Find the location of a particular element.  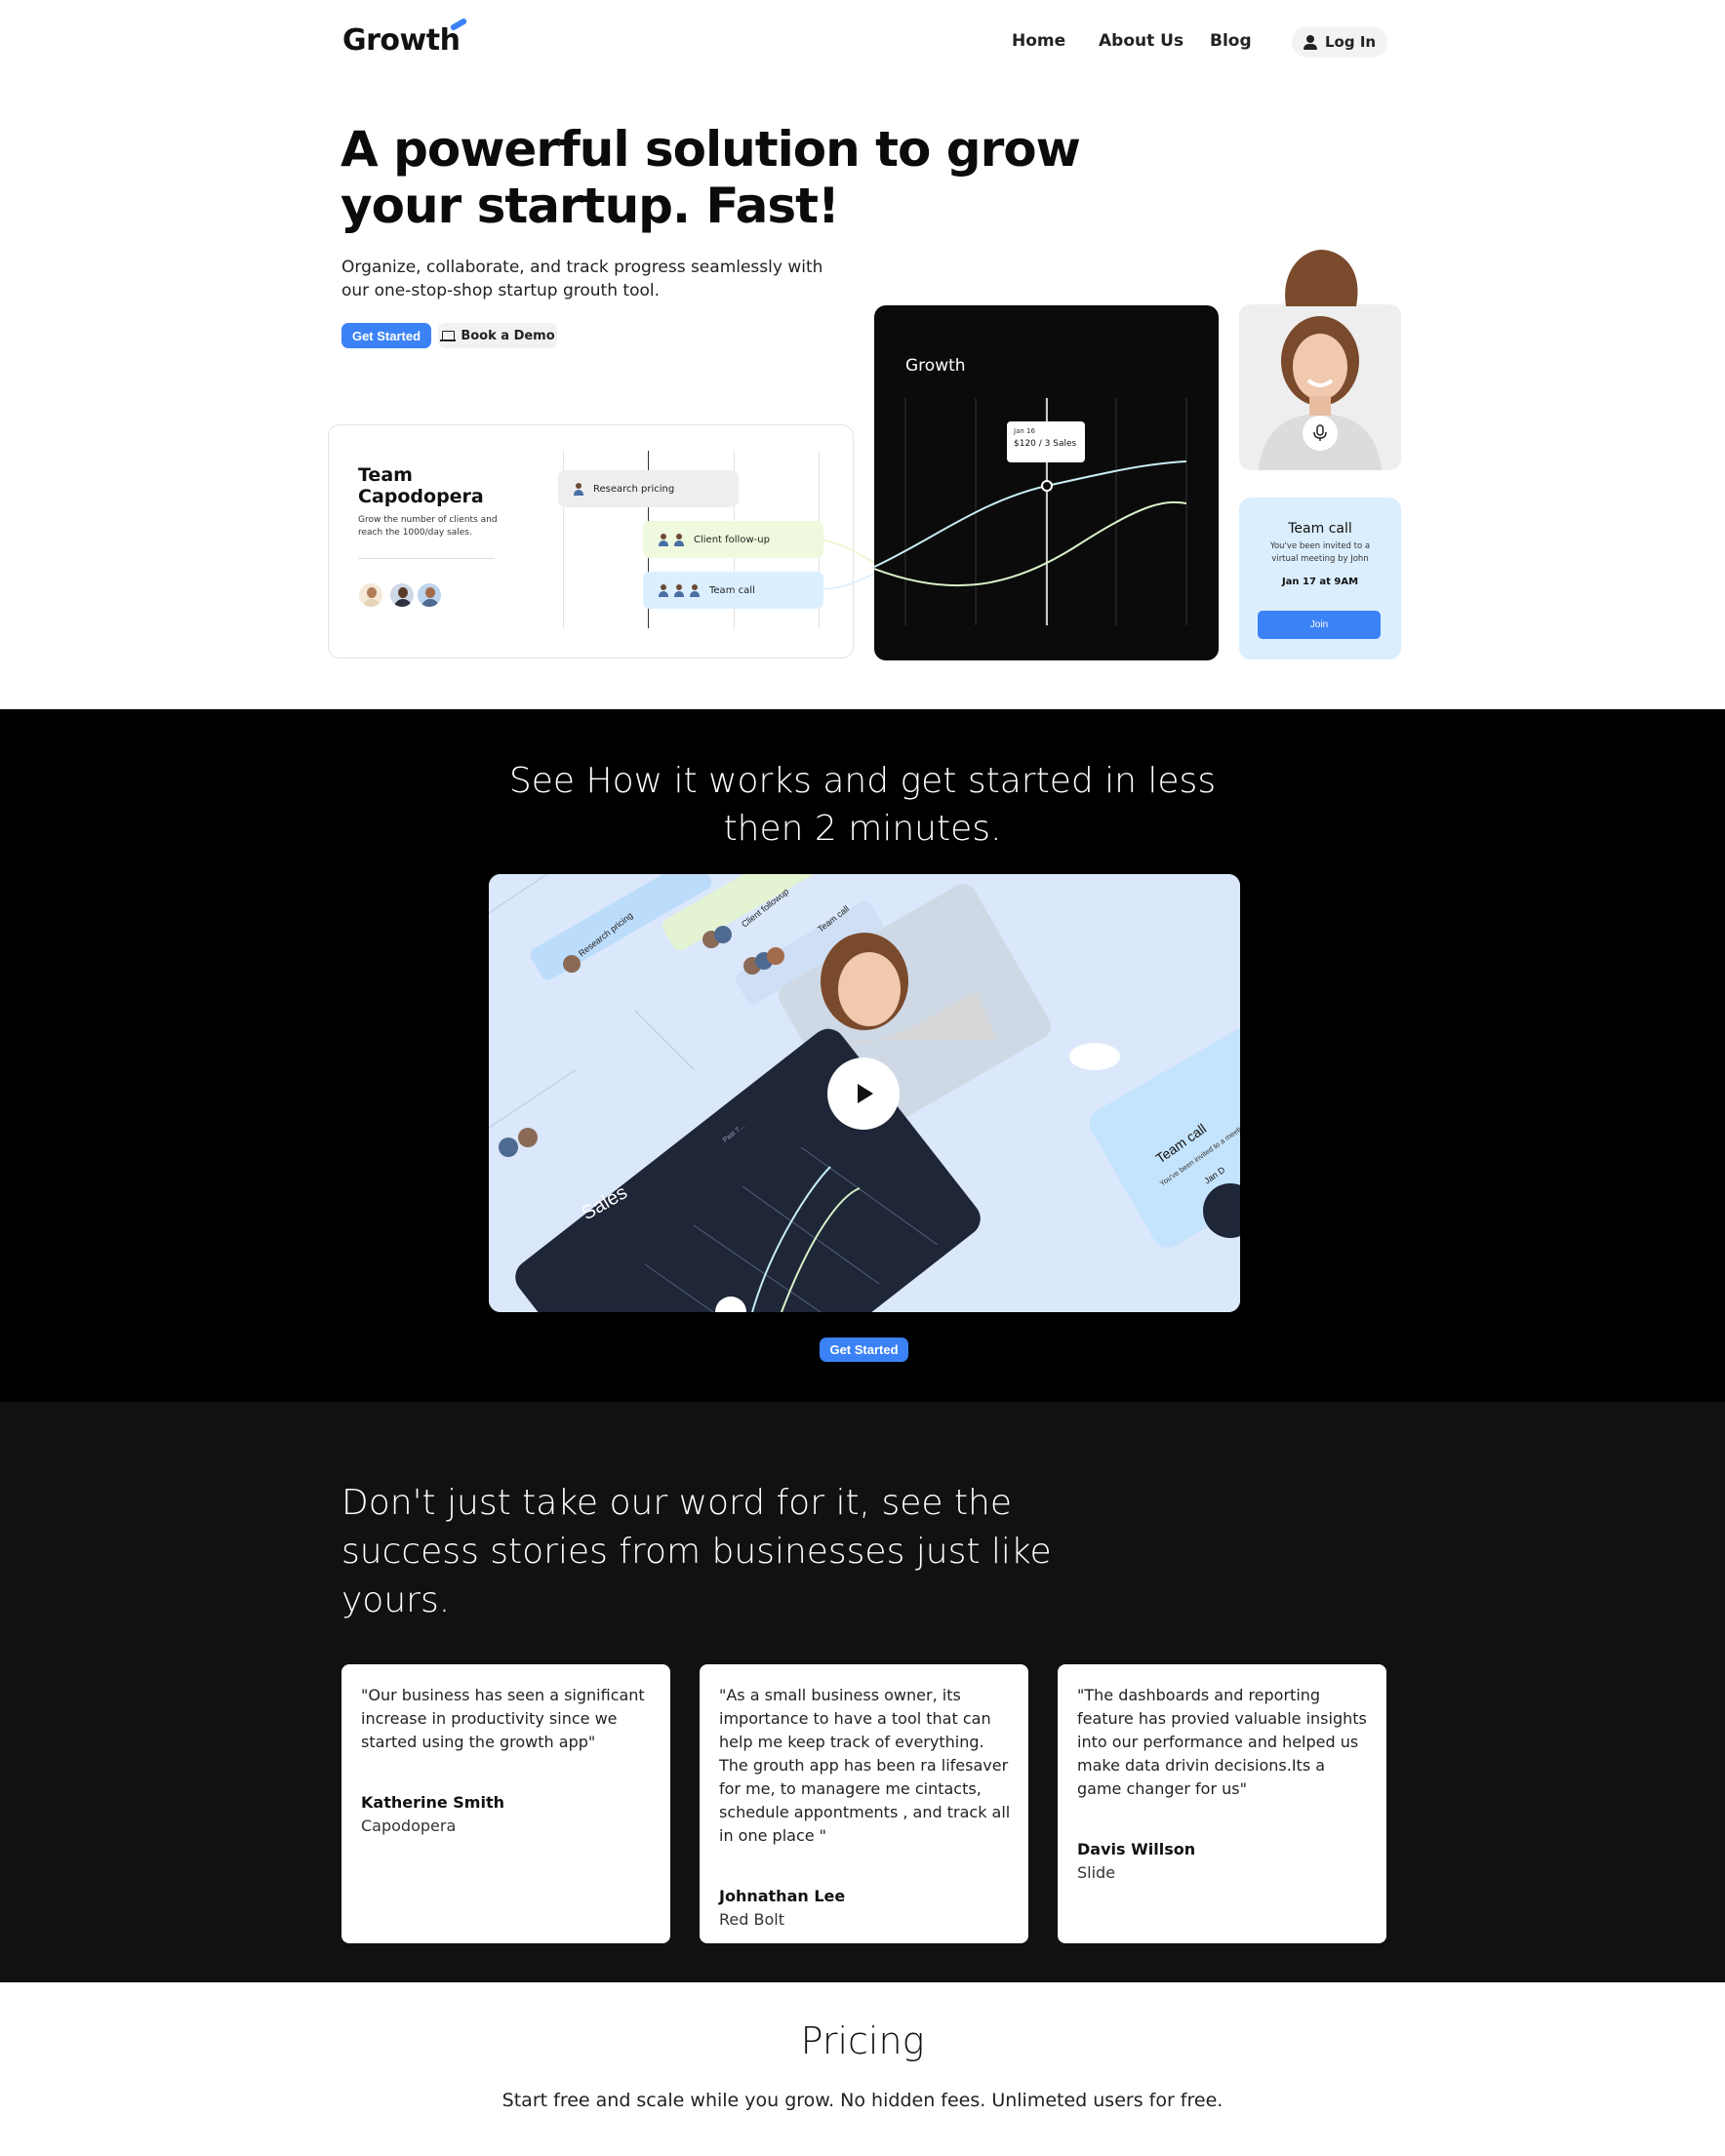

team-card-divider is located at coordinates (427, 558).